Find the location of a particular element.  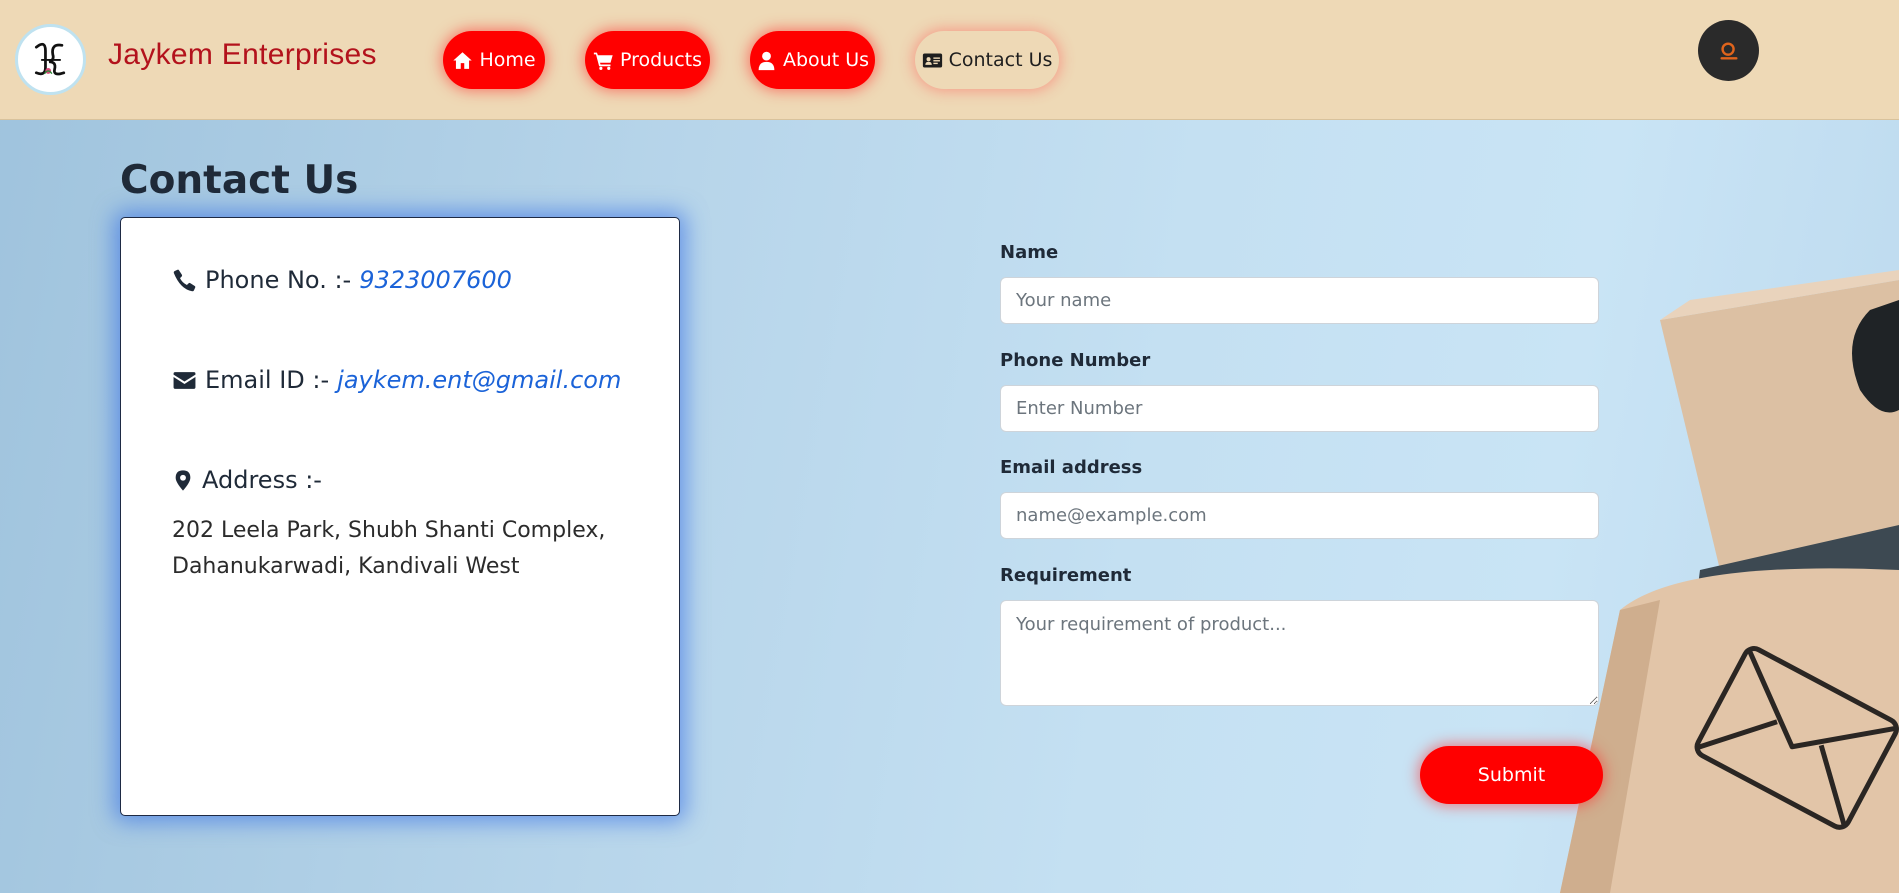

nav-home-button: Home is located at coordinates (494, 60).